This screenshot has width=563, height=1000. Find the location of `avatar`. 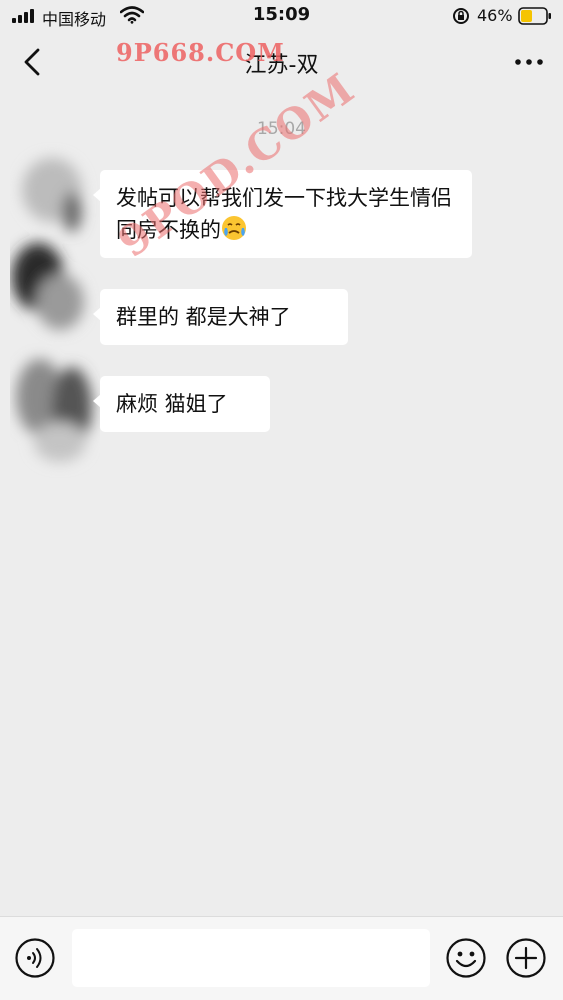

avatar is located at coordinates (55, 312).